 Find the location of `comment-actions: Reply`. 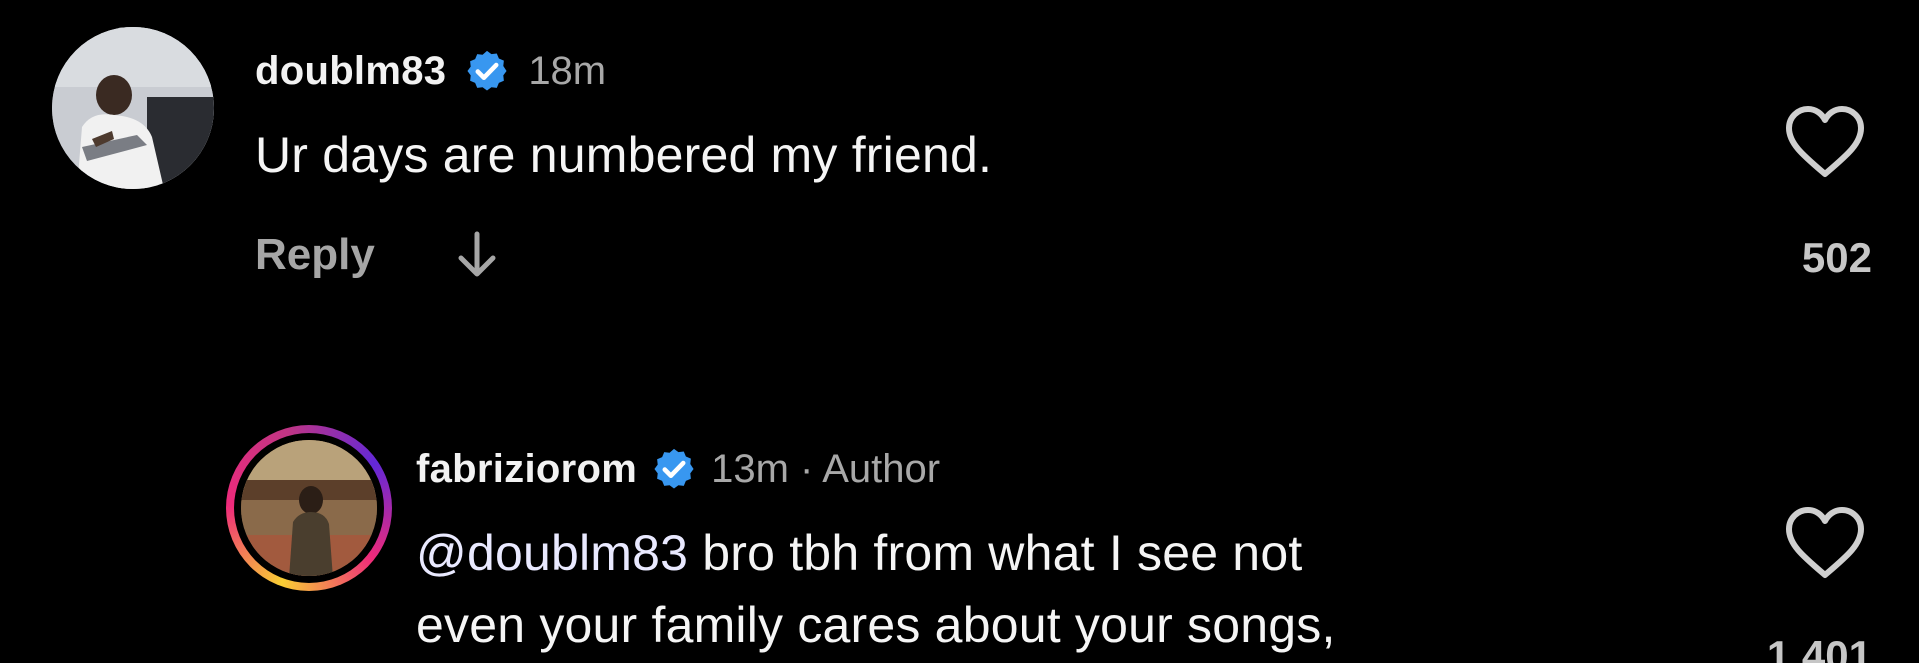

comment-actions: Reply is located at coordinates (377, 255).